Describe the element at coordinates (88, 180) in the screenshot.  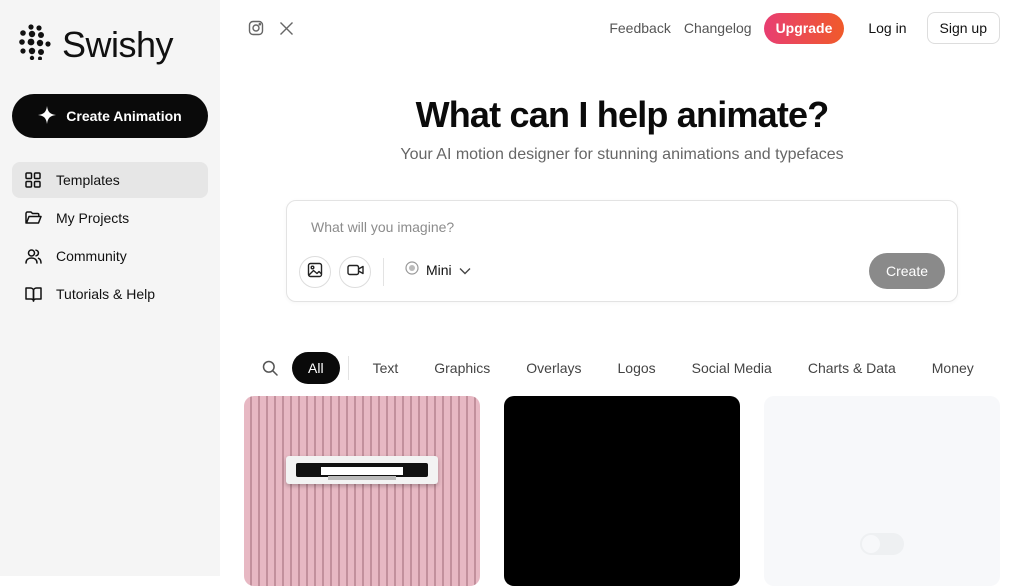
I see `sidebar-item-label: Templates` at that location.